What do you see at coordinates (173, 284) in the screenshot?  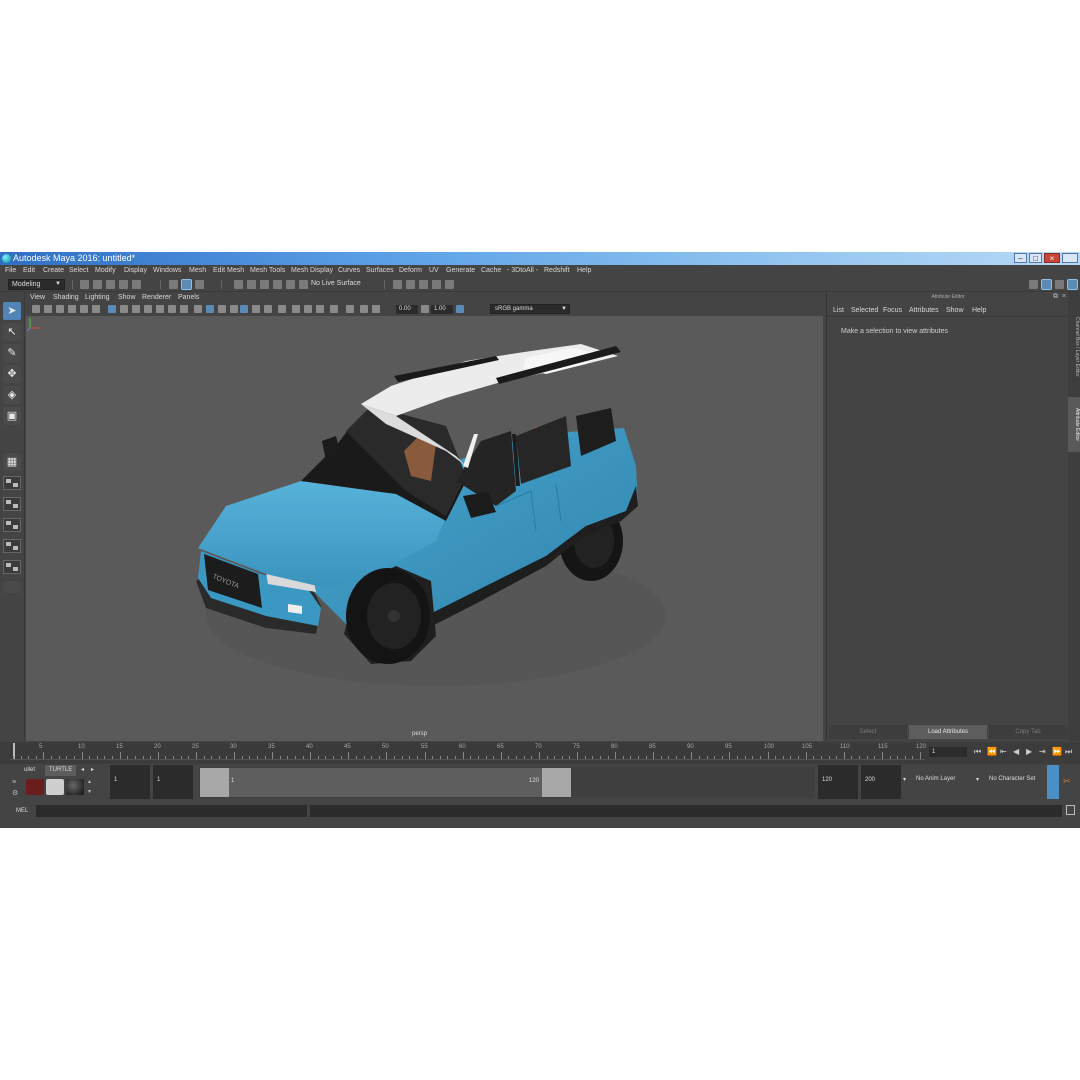 I see `select-hierarchy-icon` at bounding box center [173, 284].